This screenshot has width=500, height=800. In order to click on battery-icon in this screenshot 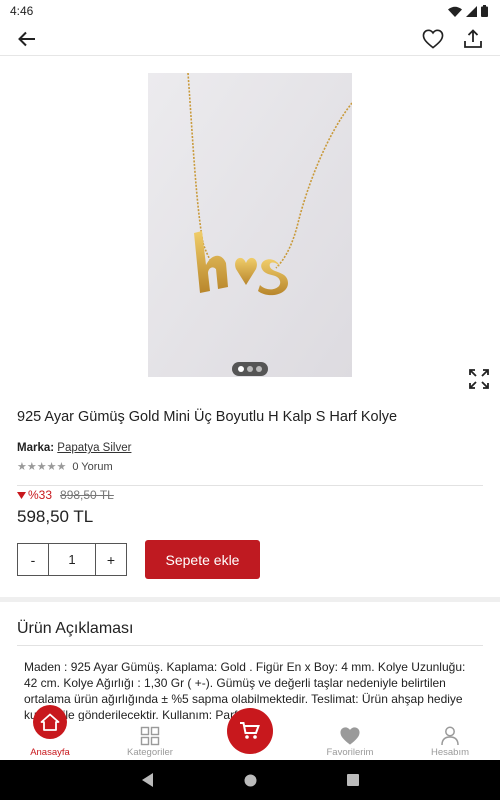, I will do `click(484, 11)`.